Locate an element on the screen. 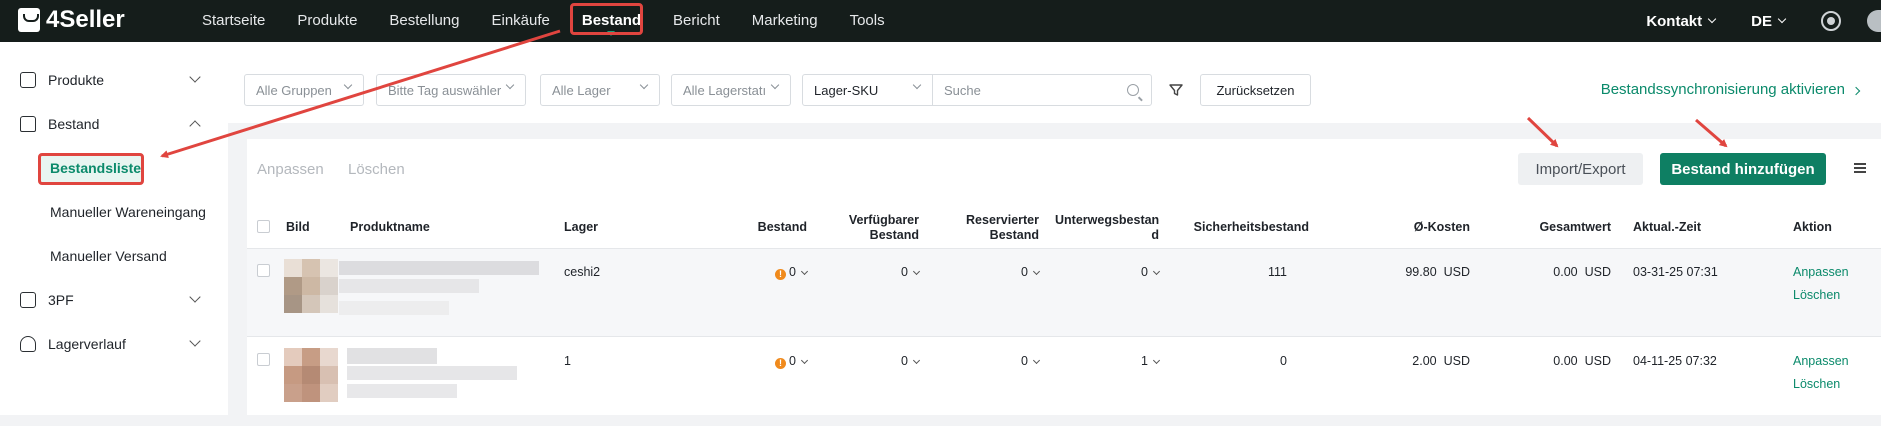 The image size is (1881, 426). column-settings-icon is located at coordinates (1860, 168).